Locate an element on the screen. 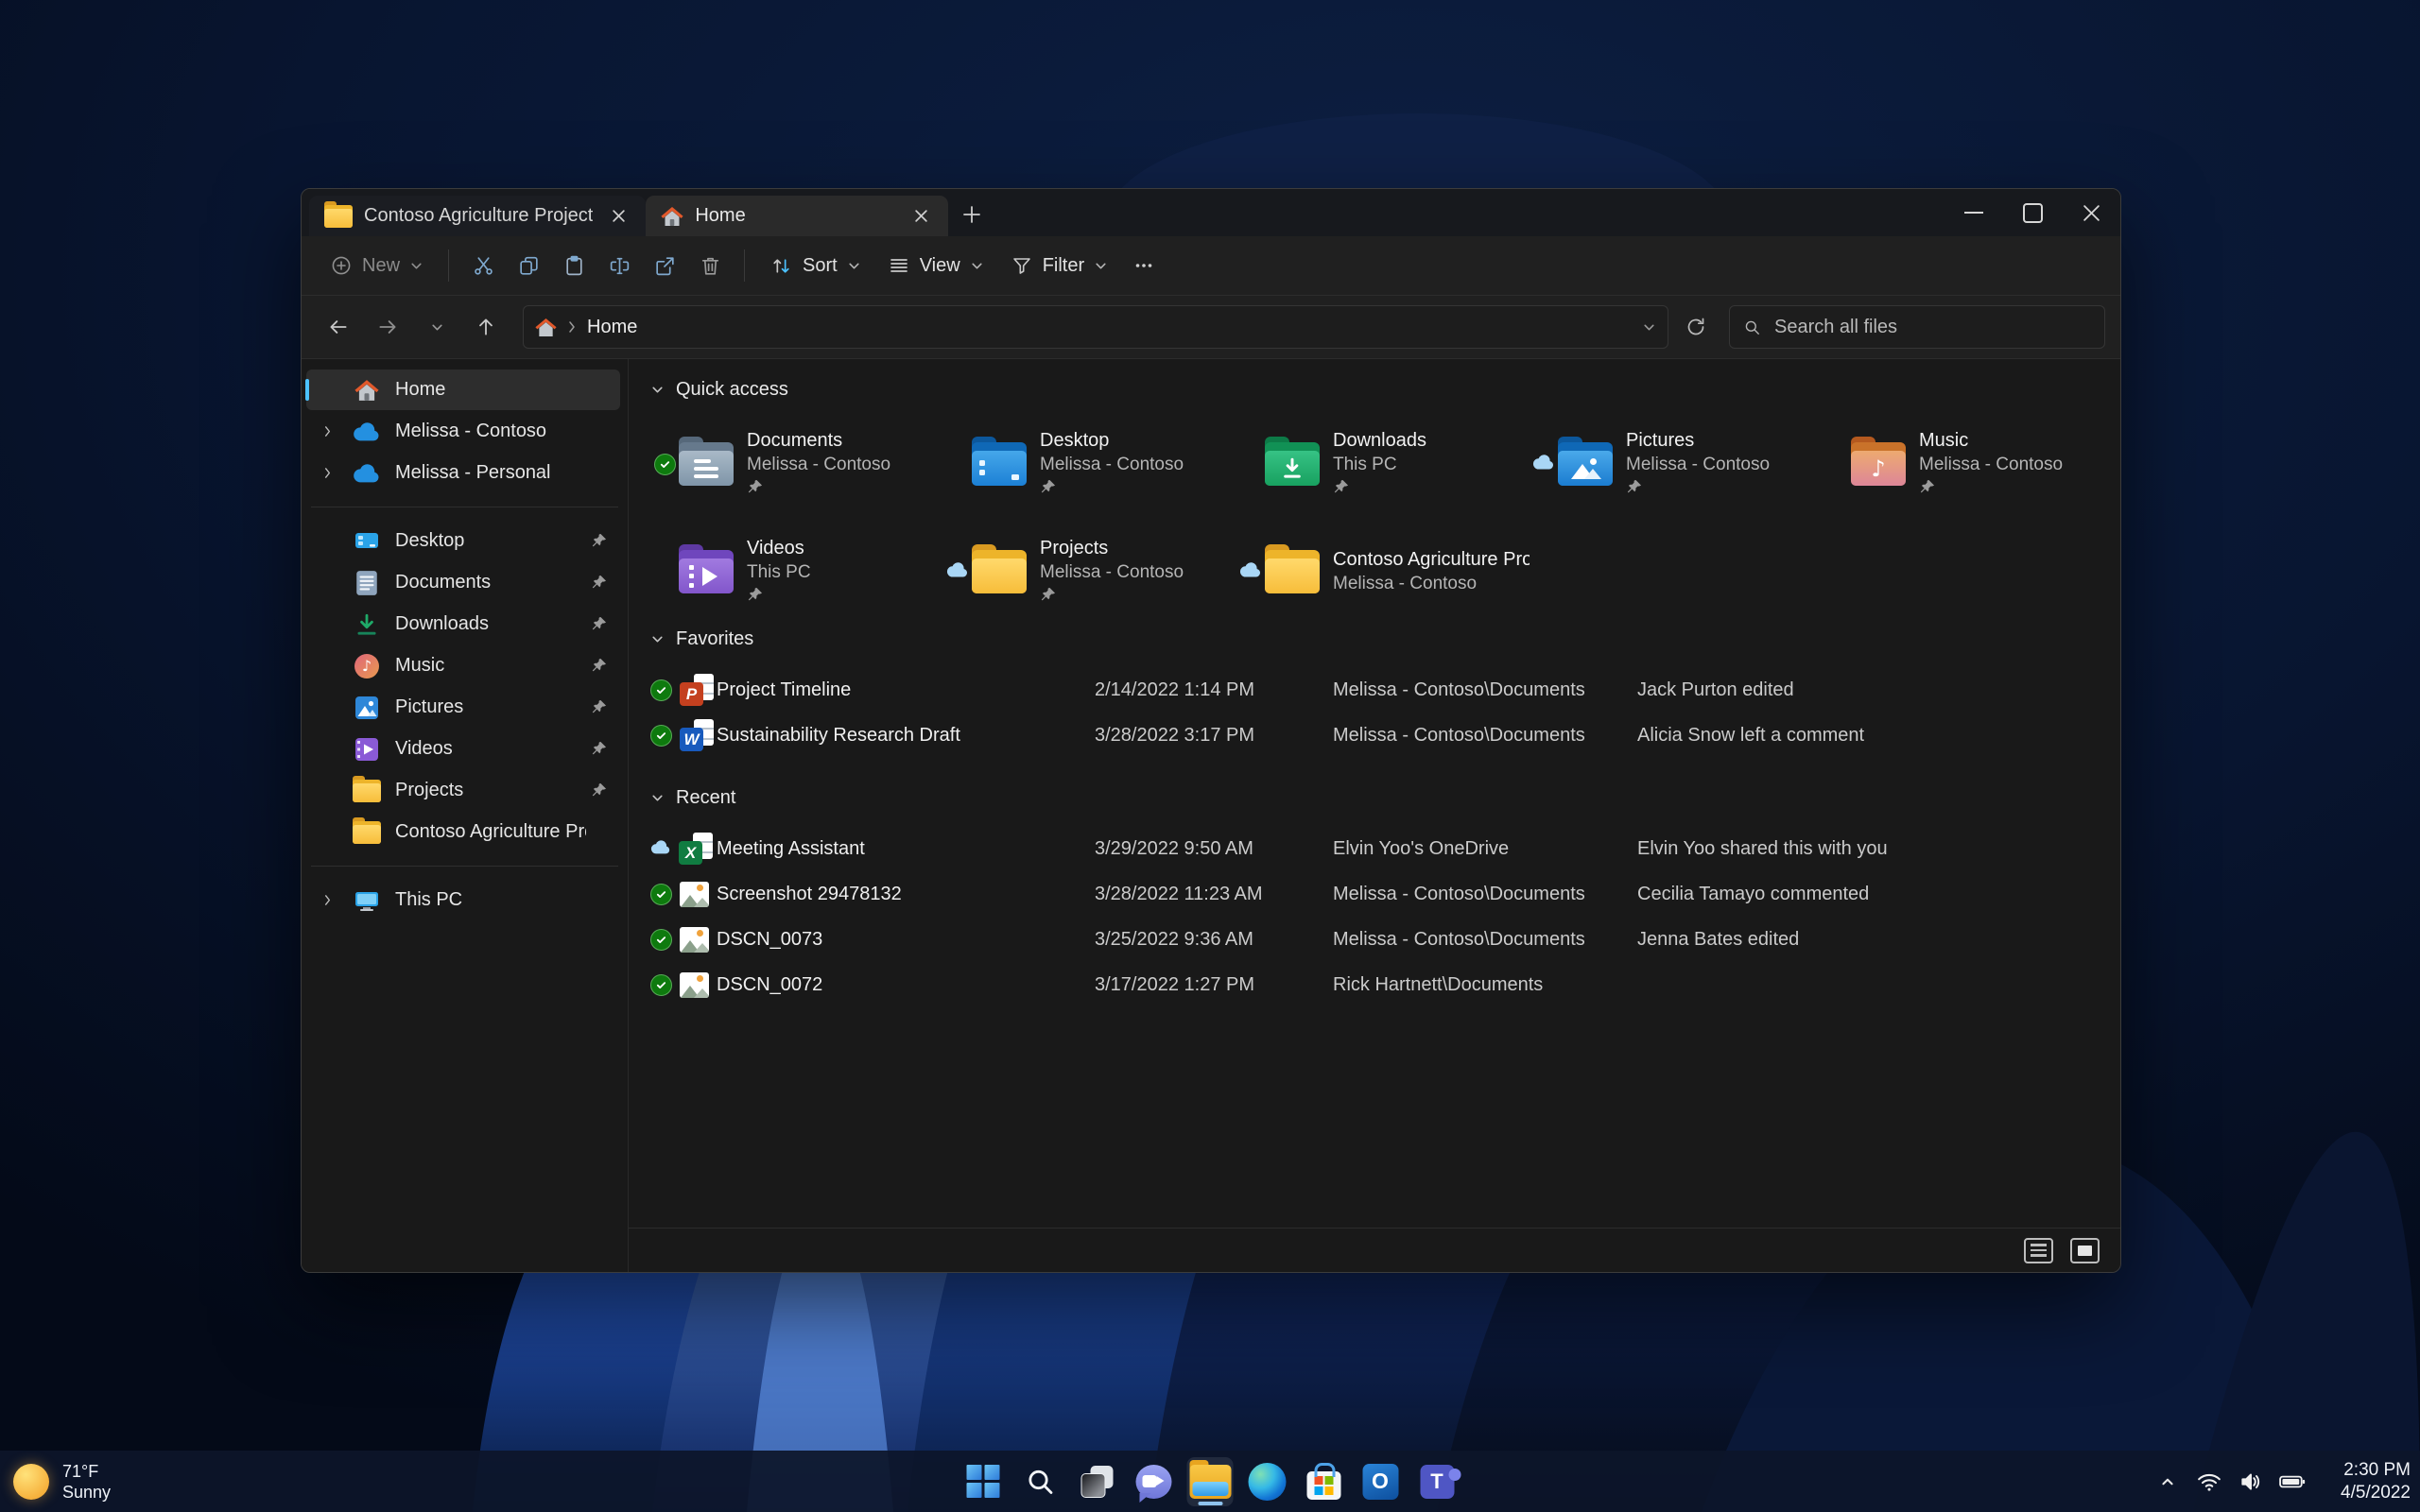 This screenshot has width=2420, height=1512. quick-access-item-projects: Projects Melissa - Contoso is located at coordinates (1089, 571).